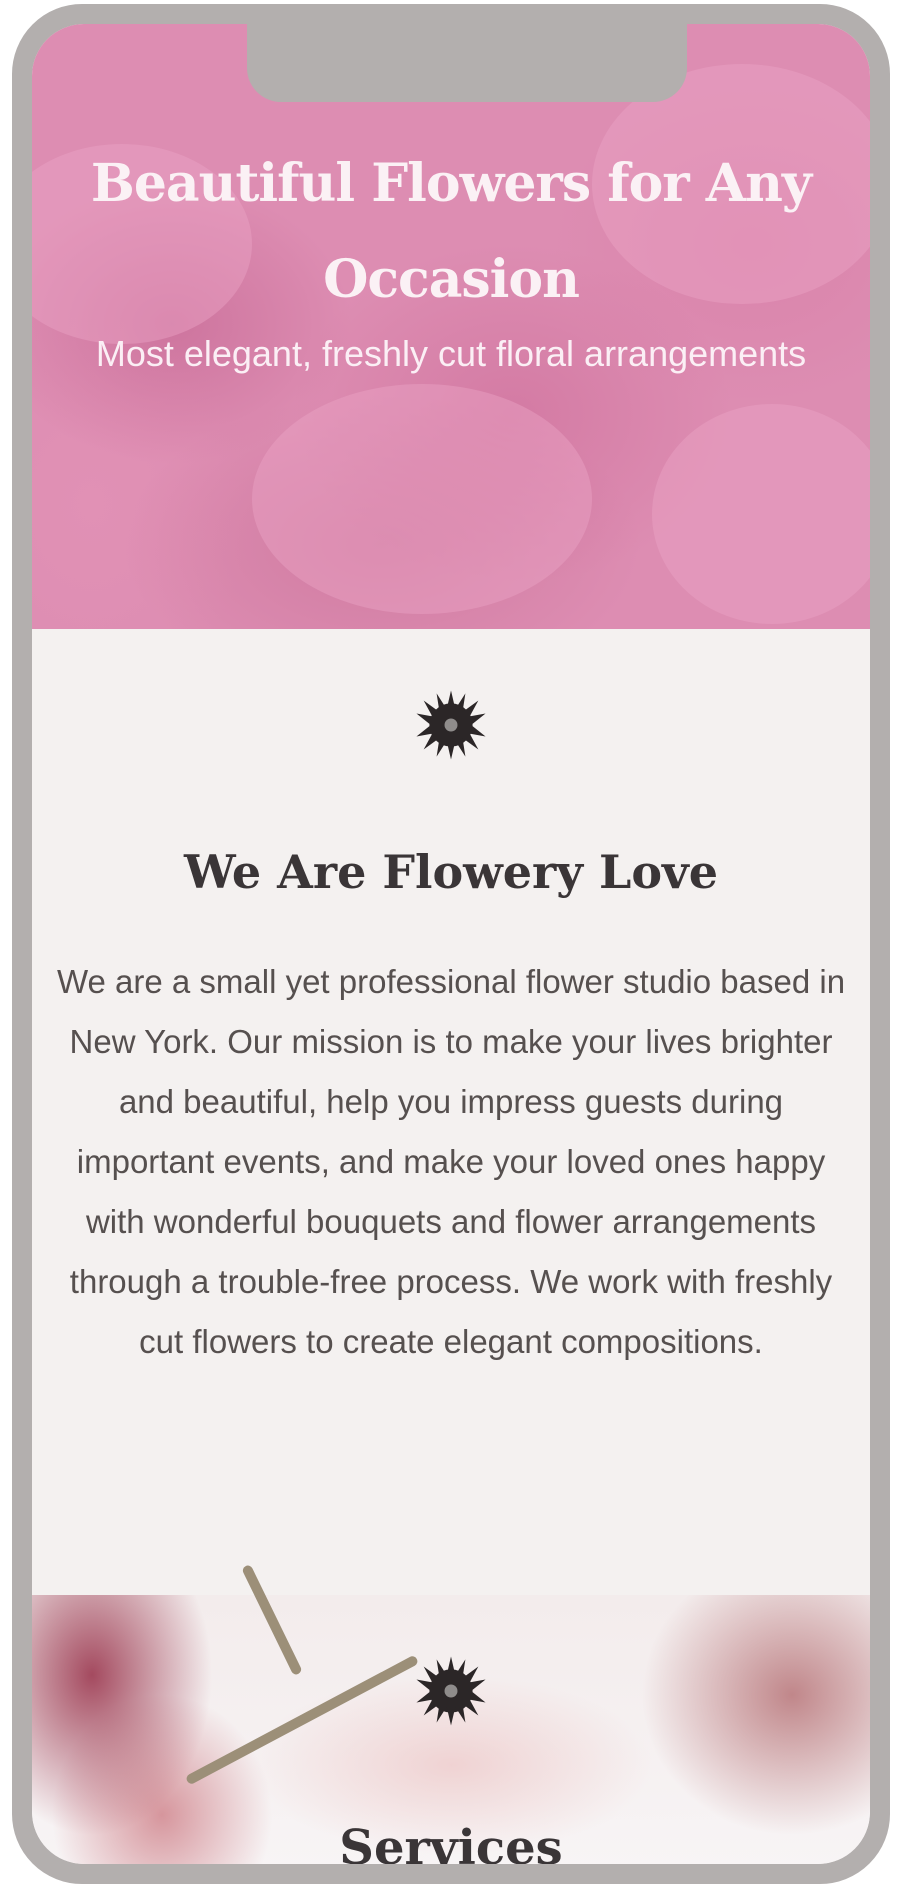 The image size is (905, 1890). What do you see at coordinates (451, 1841) in the screenshot?
I see `services-title: Services` at bounding box center [451, 1841].